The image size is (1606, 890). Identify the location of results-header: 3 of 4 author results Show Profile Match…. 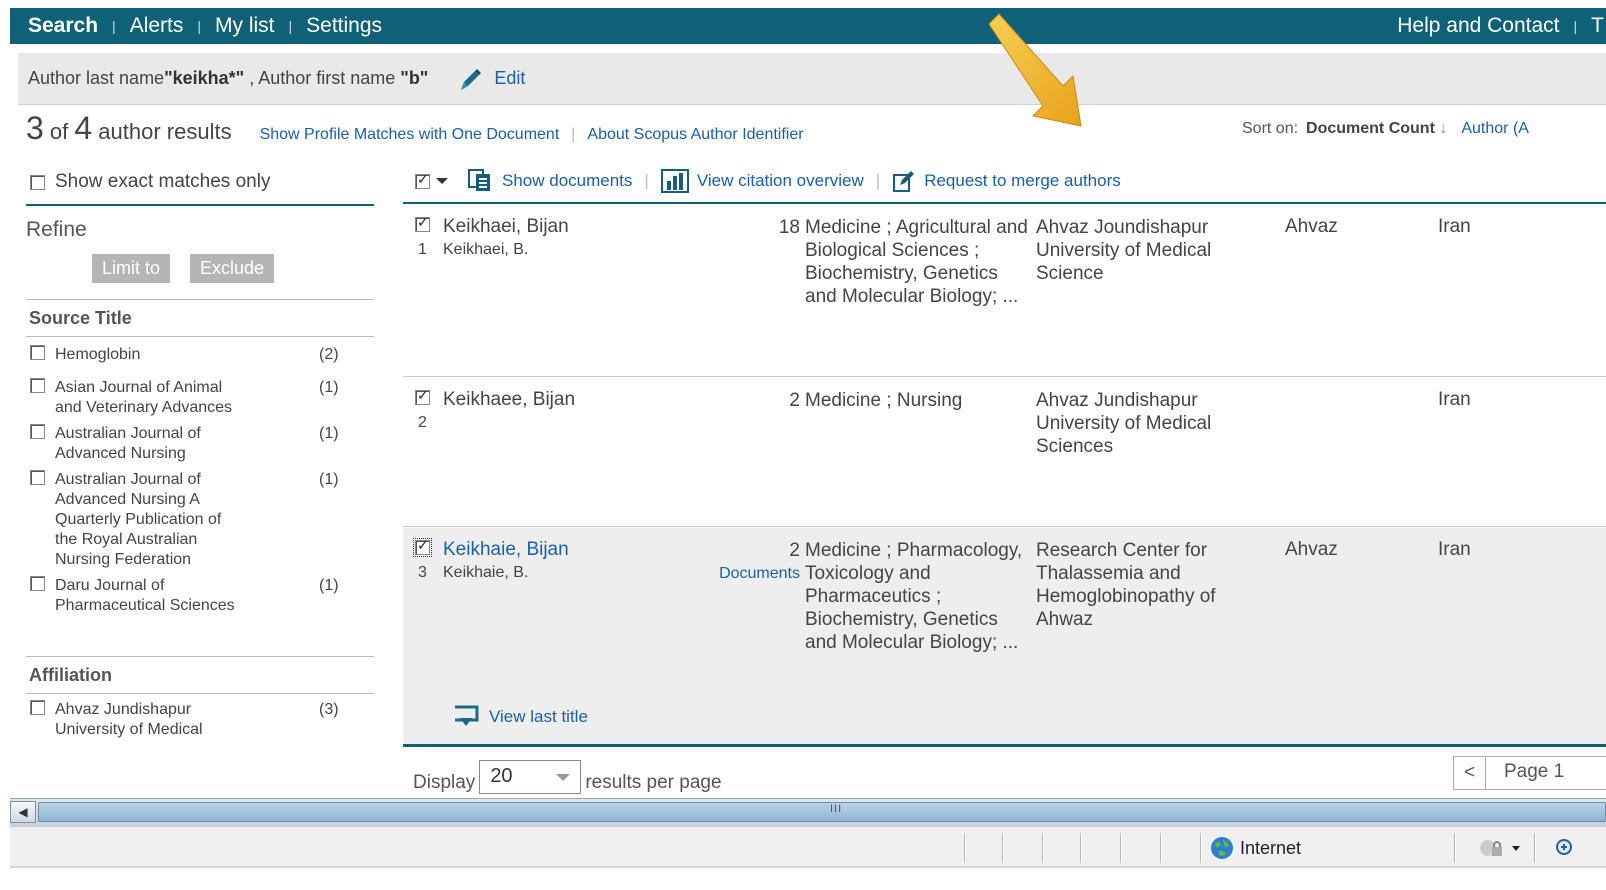
(415, 132).